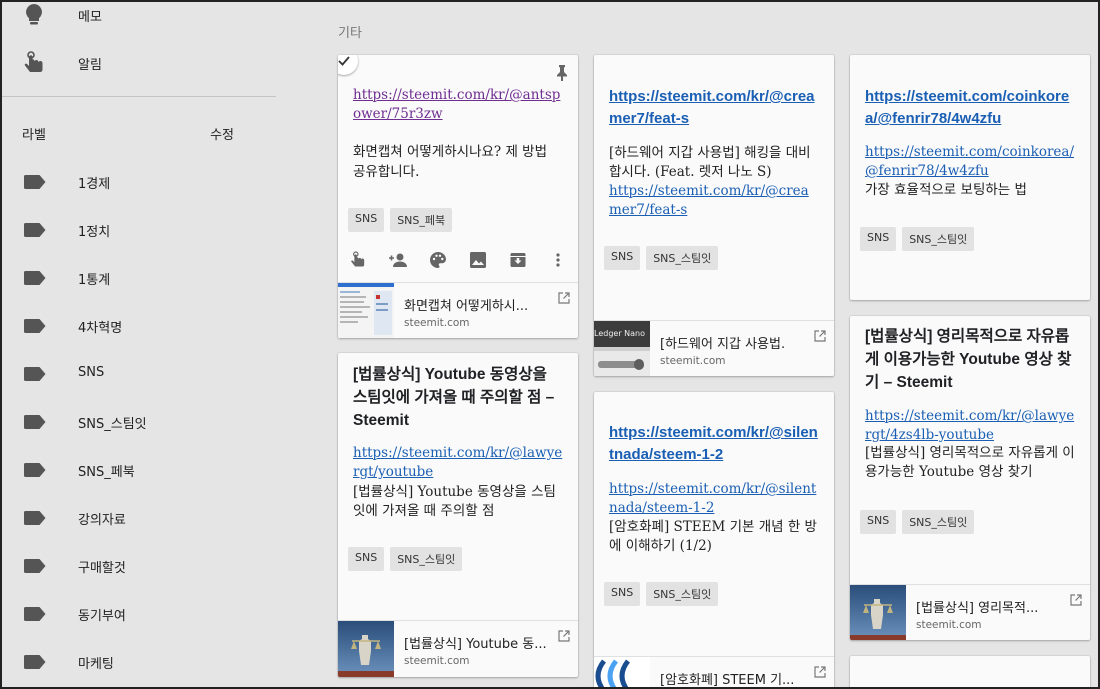  I want to click on note-link: https://steemit.com/kr/@creamer7/feat-s, so click(709, 200).